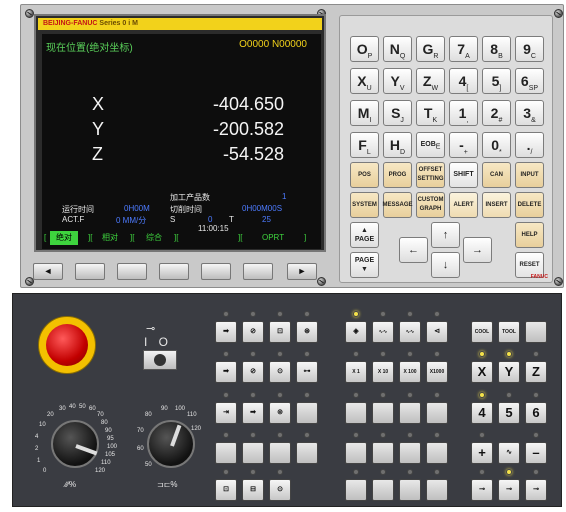 This screenshot has width=566, height=512. I want to click on axis-5-button: 5, so click(509, 413).